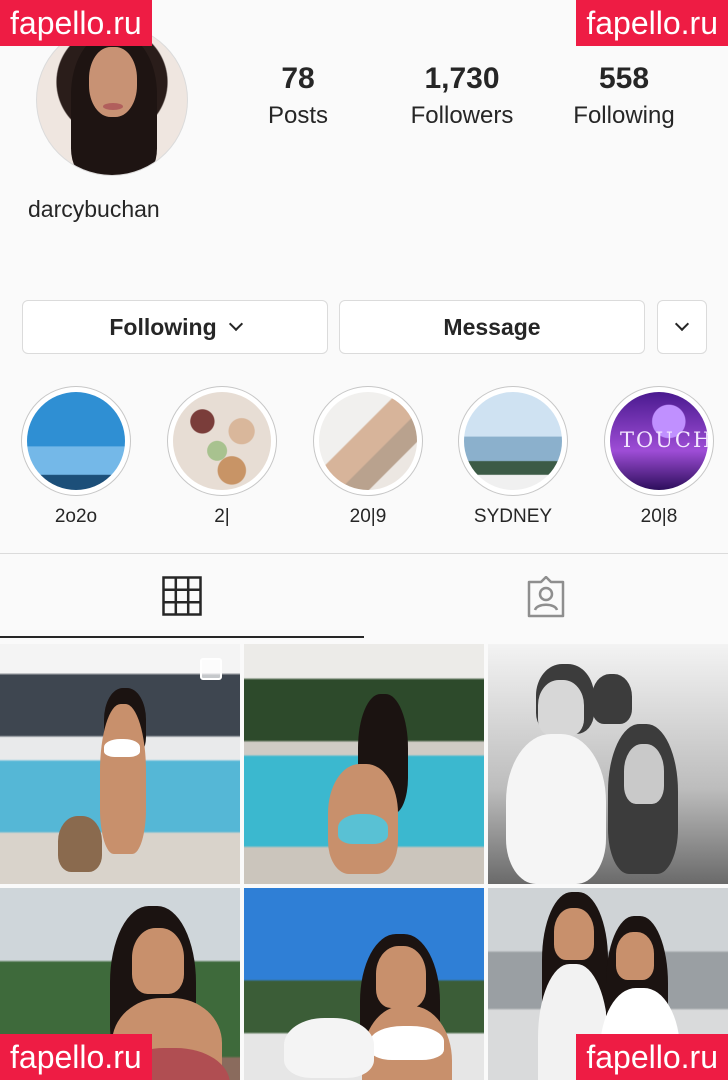 The height and width of the screenshot is (1080, 728). Describe the element at coordinates (624, 96) in the screenshot. I see `following-stat: 558 Following` at that location.